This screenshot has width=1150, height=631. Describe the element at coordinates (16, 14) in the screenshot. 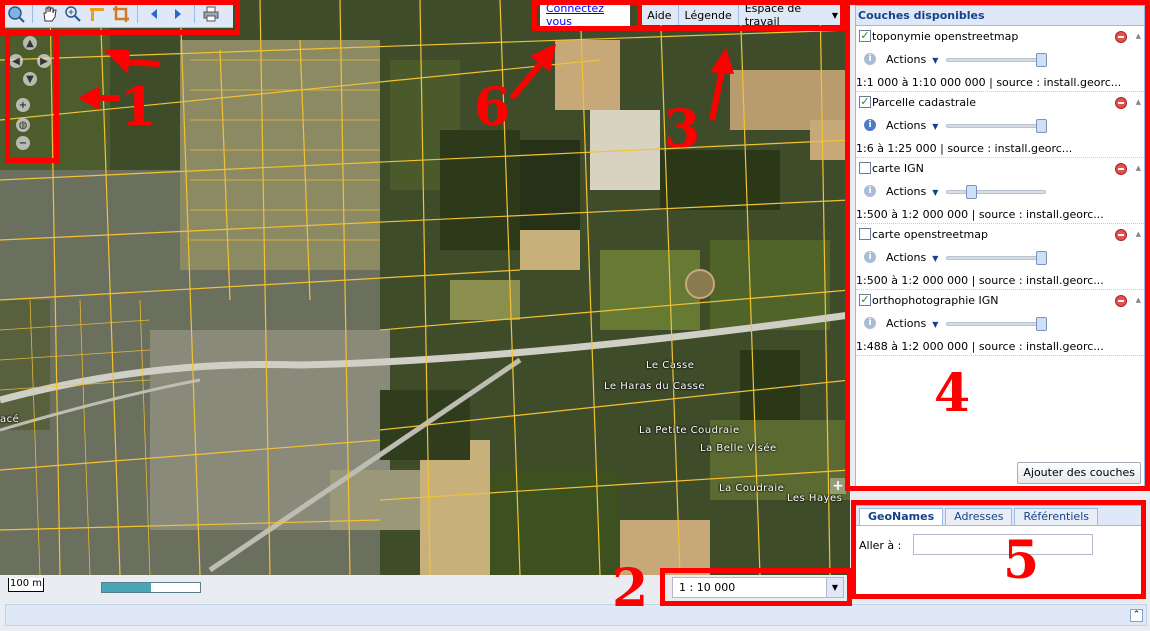

I see `globe-zoom-icon` at that location.